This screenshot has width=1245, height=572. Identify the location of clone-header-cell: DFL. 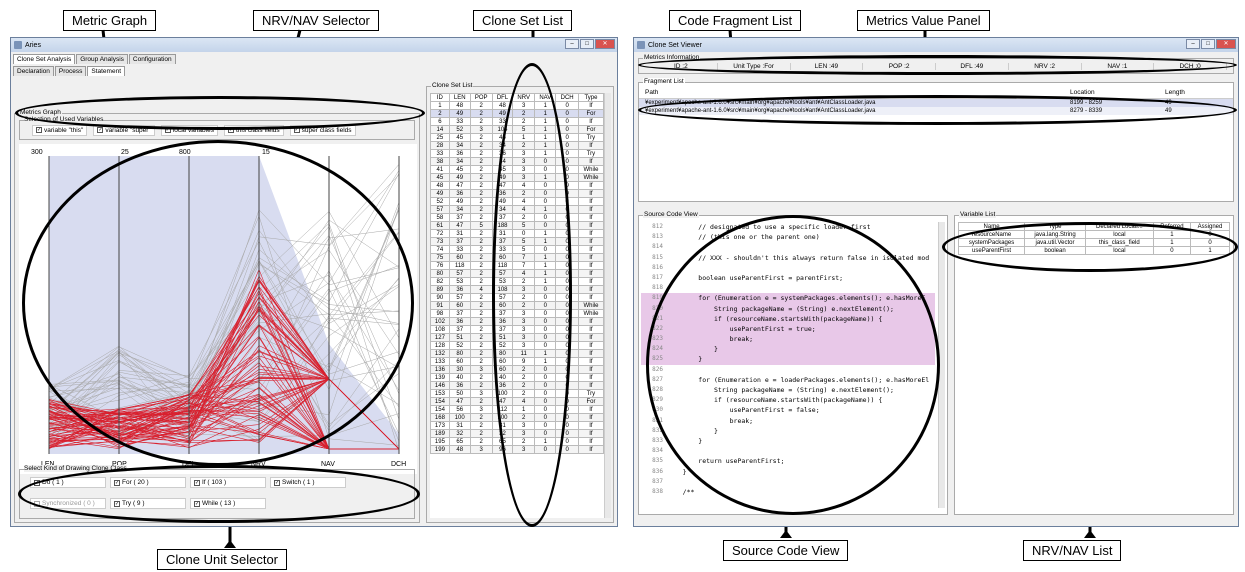
(502, 97).